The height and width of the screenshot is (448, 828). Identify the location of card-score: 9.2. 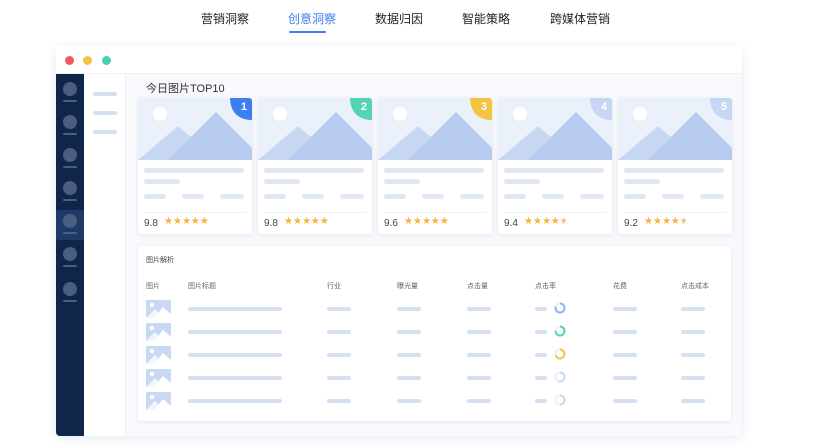
(631, 223).